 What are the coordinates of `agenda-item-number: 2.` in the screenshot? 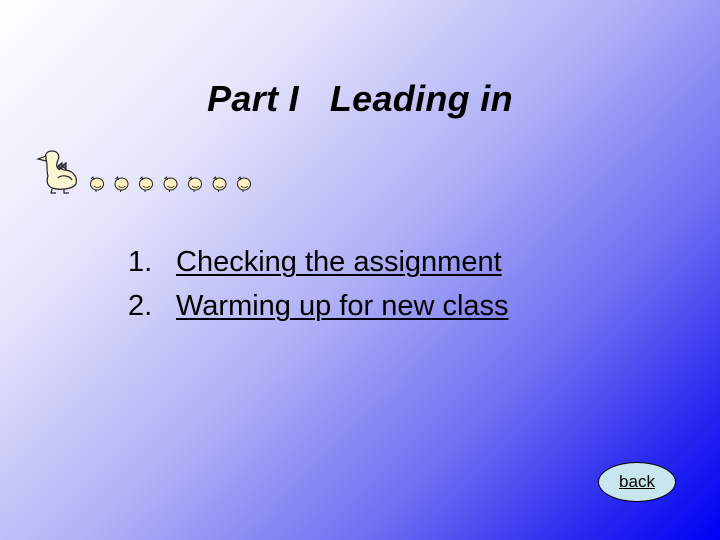 It's located at (140, 306).